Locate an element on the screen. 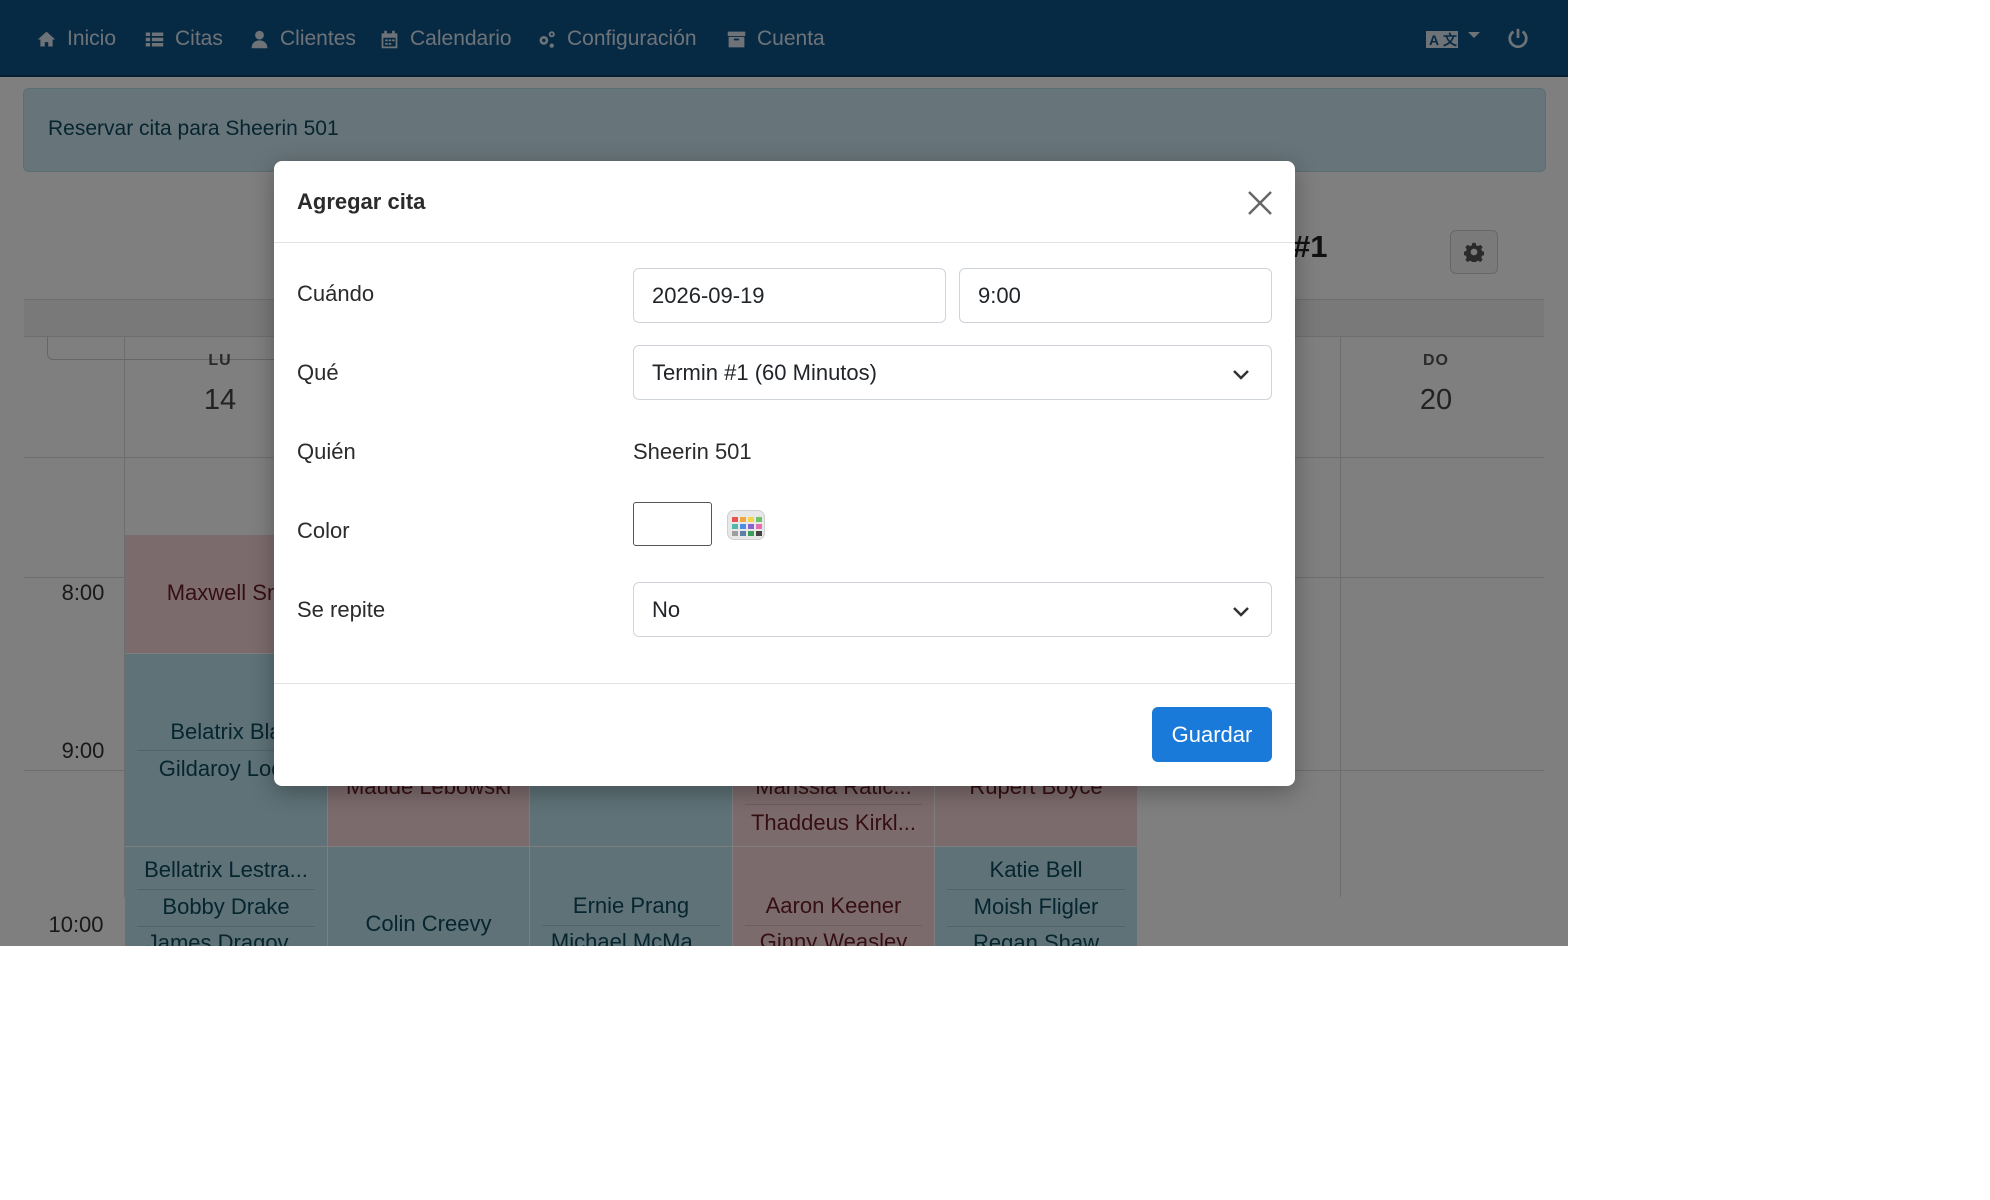 The width and height of the screenshot is (1990, 1200). save-button: Guardar is located at coordinates (1212, 734).